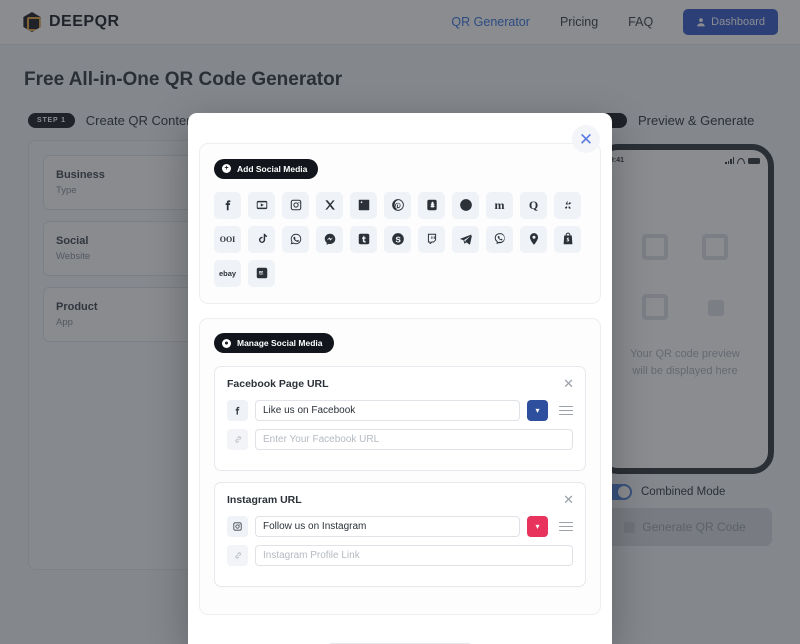  What do you see at coordinates (280, 343) in the screenshot?
I see `manage-social-media-label: Manage Social Media` at bounding box center [280, 343].